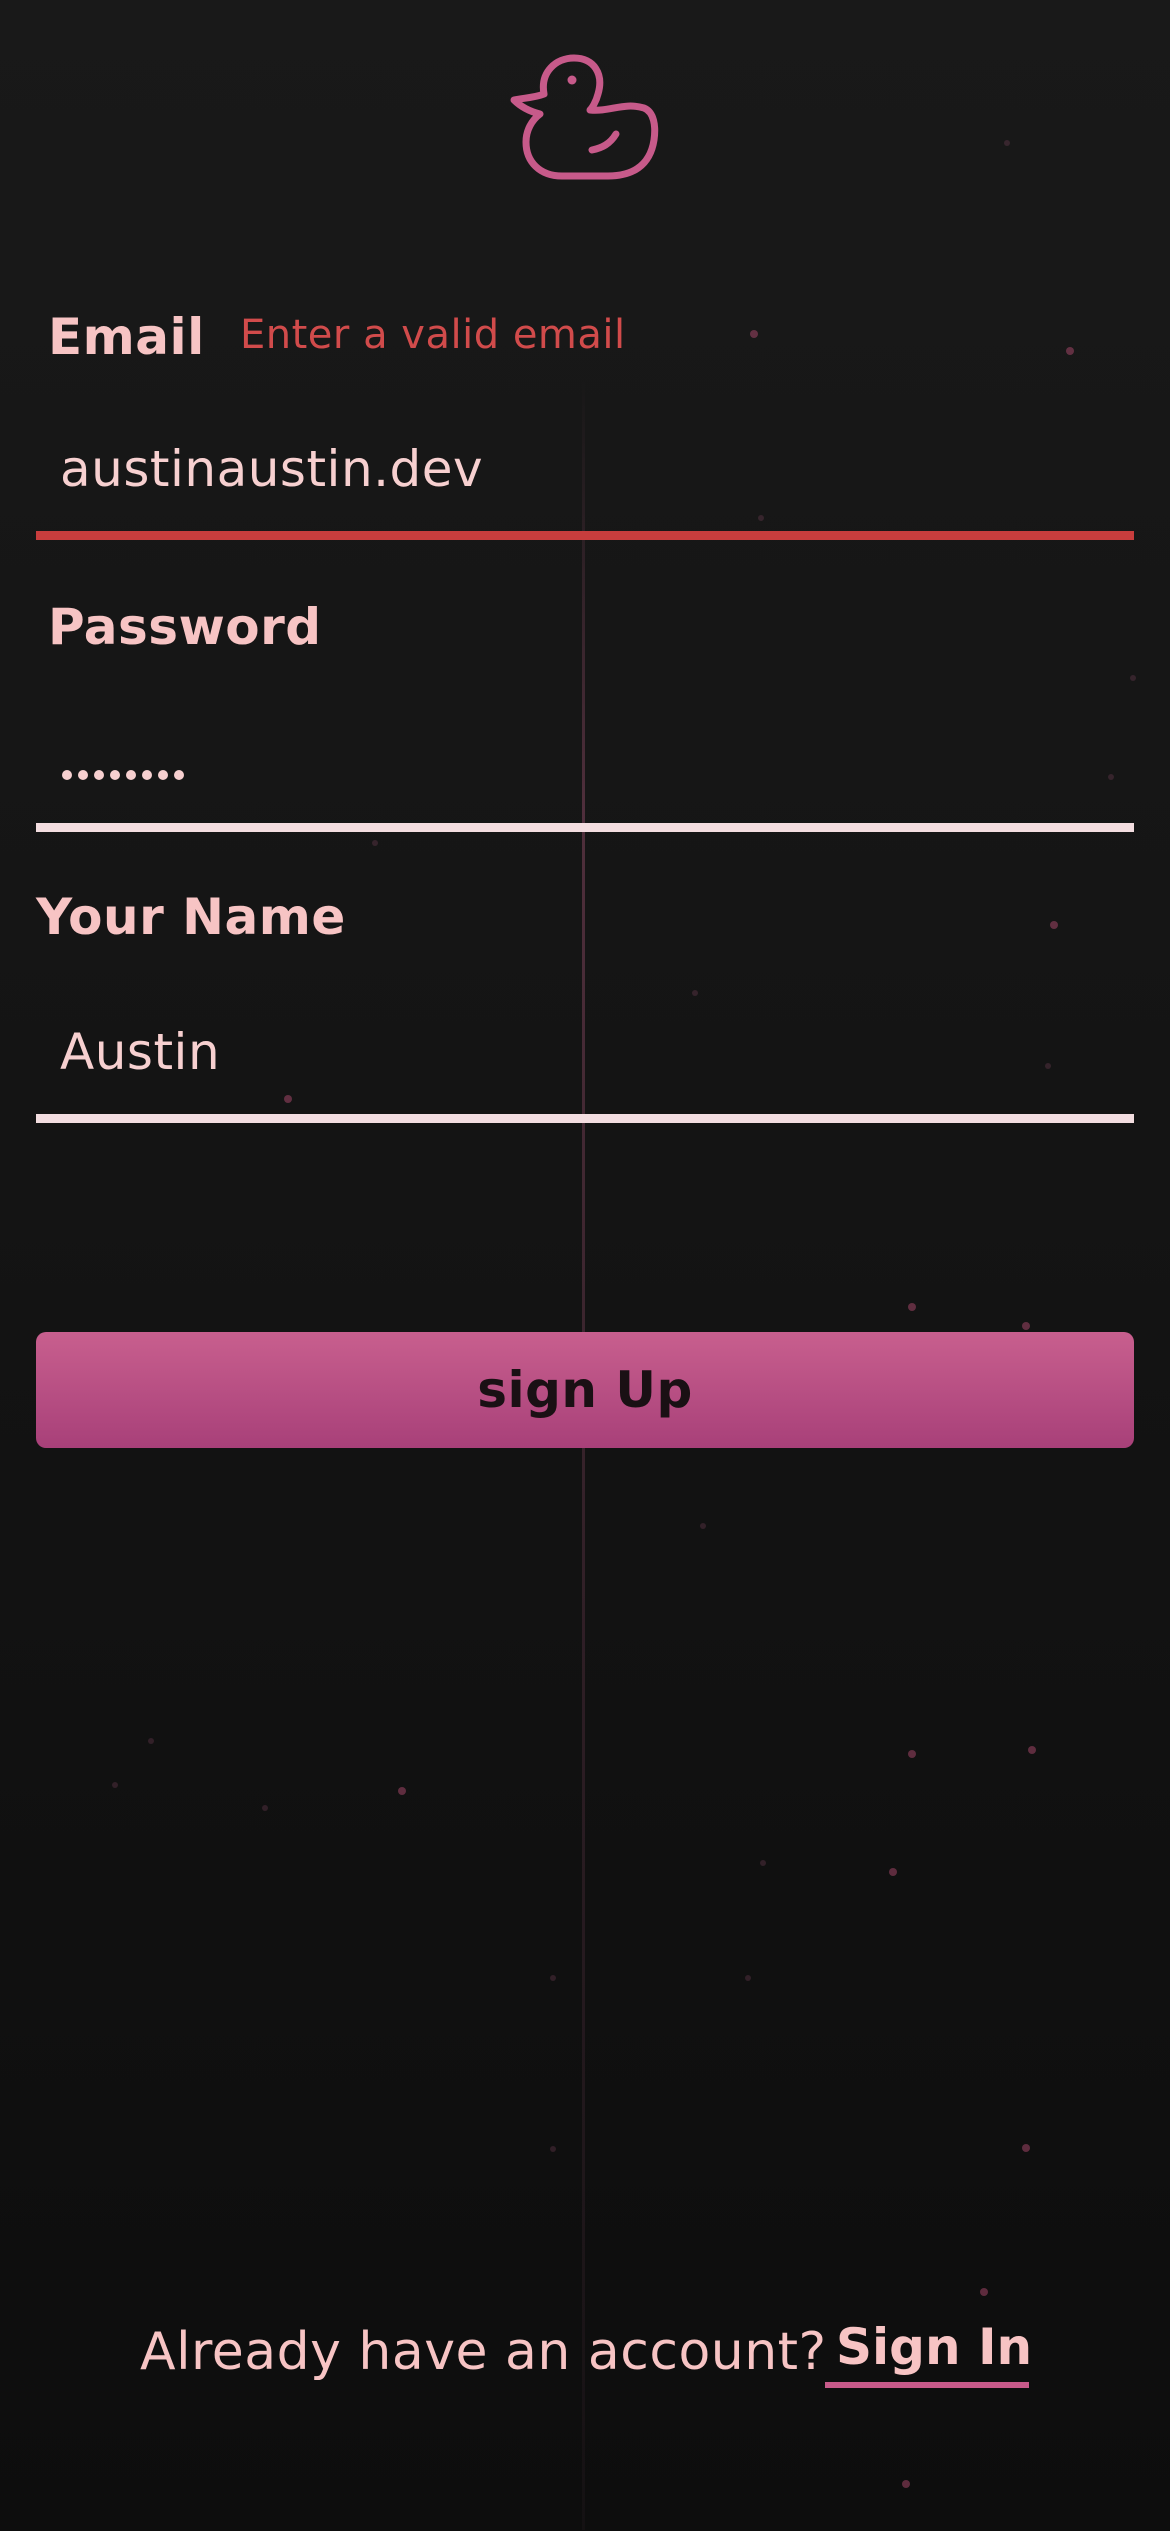 This screenshot has height=2531, width=1170. What do you see at coordinates (584, 117) in the screenshot?
I see `duck-icon` at bounding box center [584, 117].